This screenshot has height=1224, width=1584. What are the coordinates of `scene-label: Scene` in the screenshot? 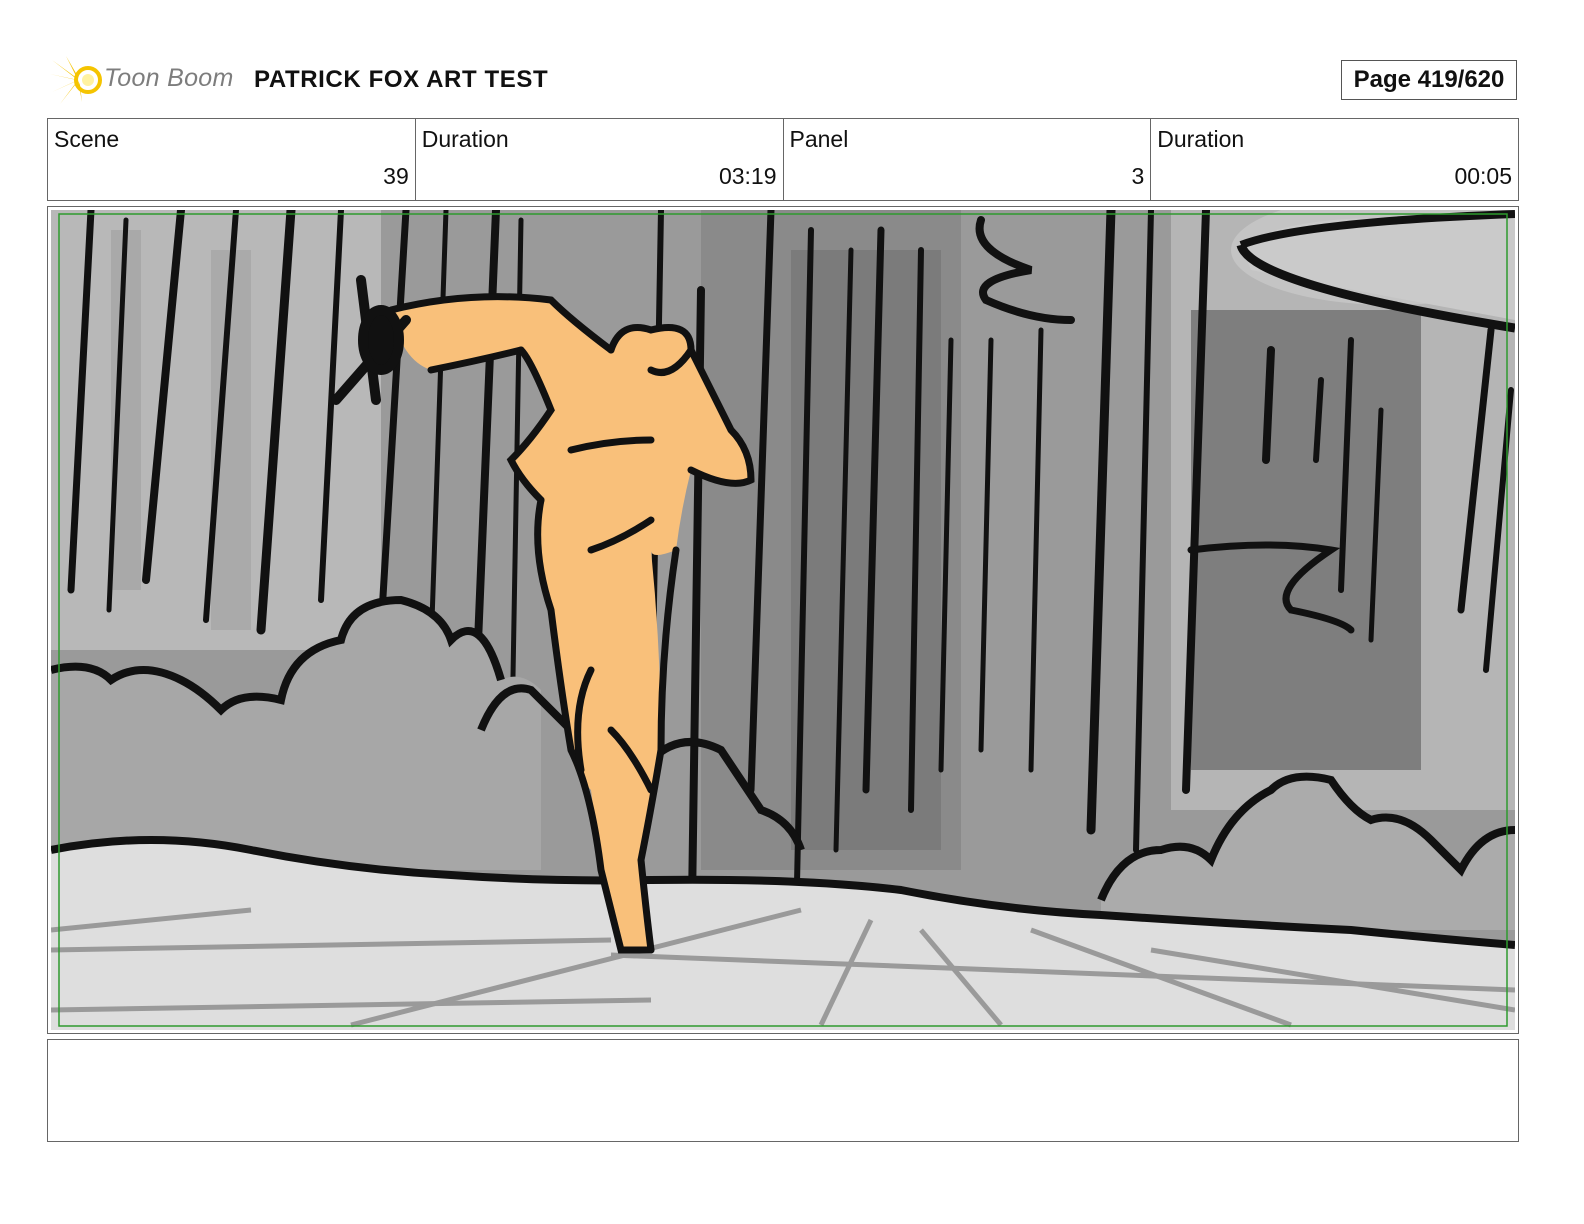 It's located at (87, 139).